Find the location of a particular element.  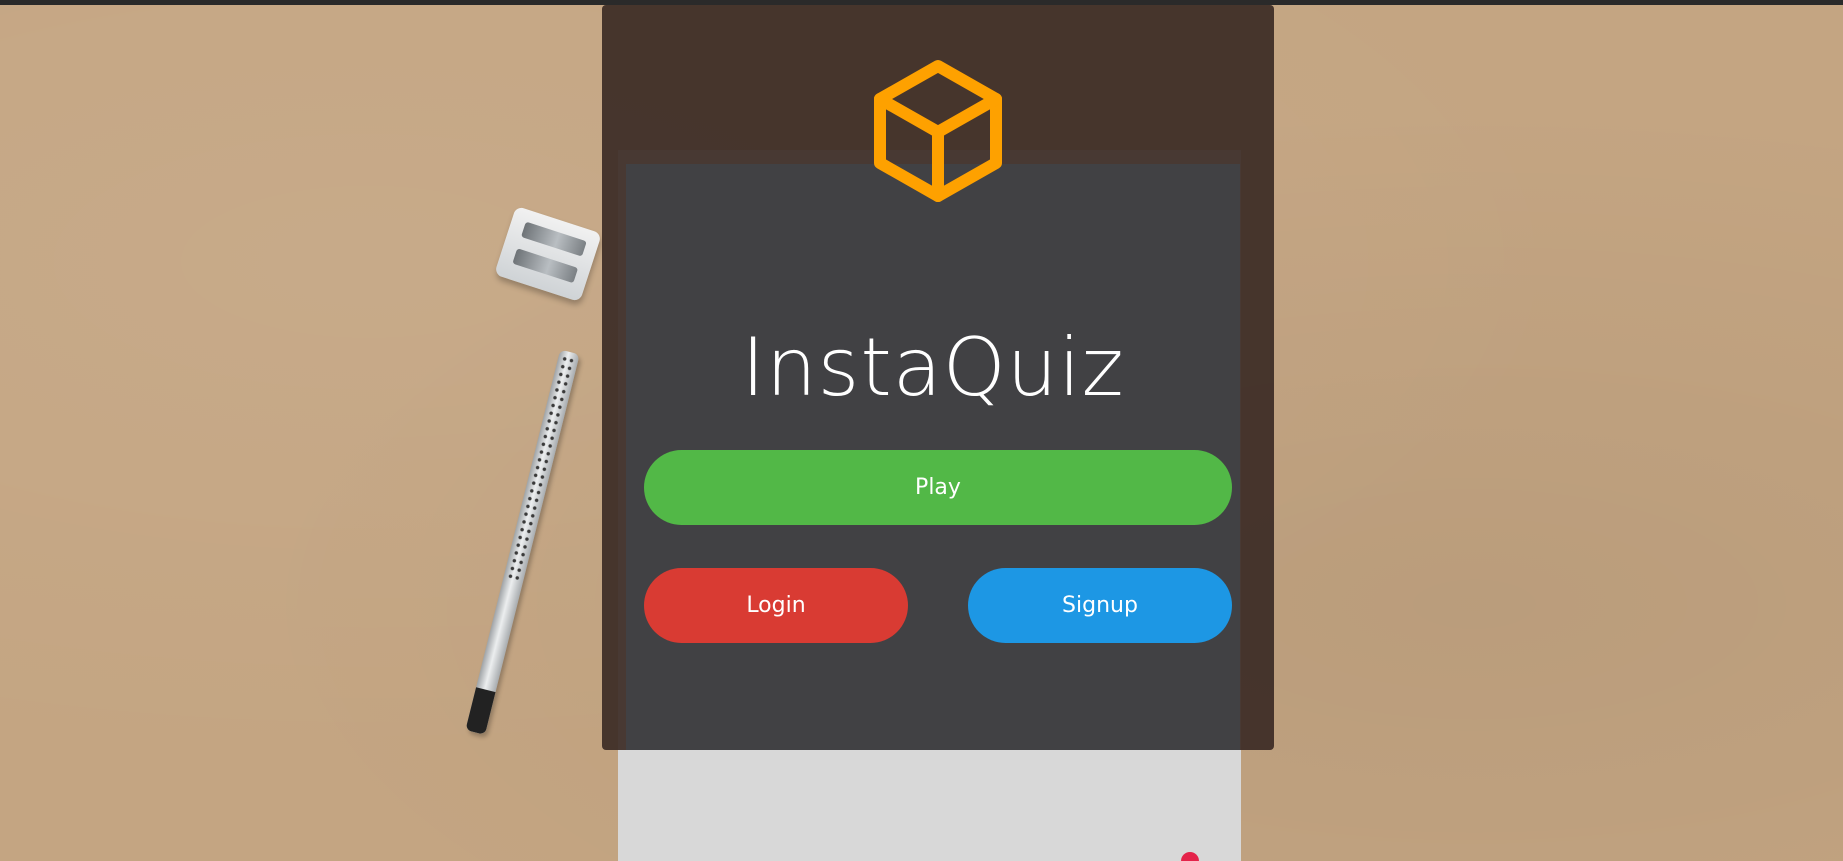

play-button: Play is located at coordinates (938, 487).